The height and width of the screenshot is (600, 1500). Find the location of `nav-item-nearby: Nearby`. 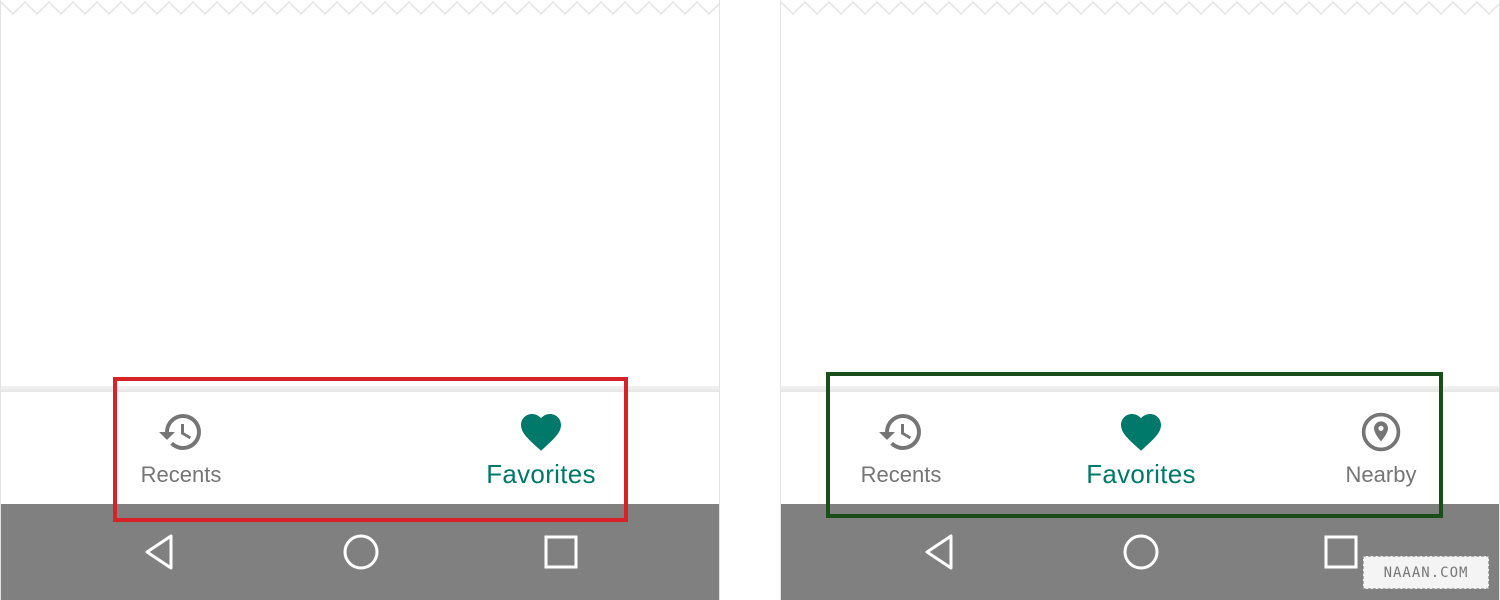

nav-item-nearby: Nearby is located at coordinates (1381, 448).